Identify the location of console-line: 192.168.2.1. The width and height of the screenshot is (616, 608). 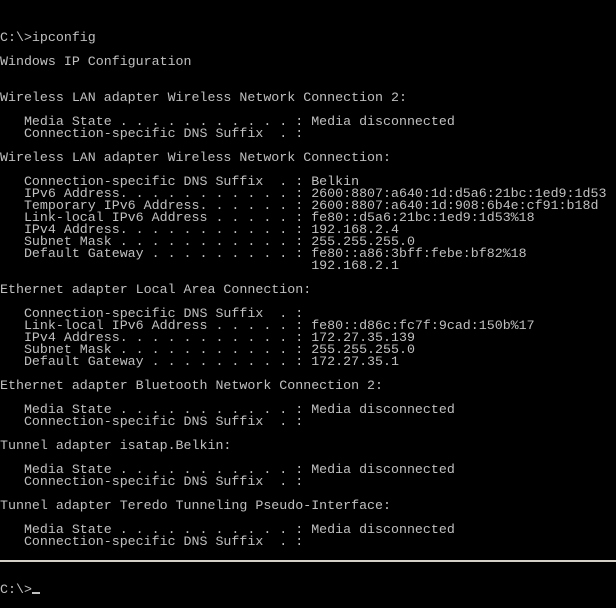
(199, 265).